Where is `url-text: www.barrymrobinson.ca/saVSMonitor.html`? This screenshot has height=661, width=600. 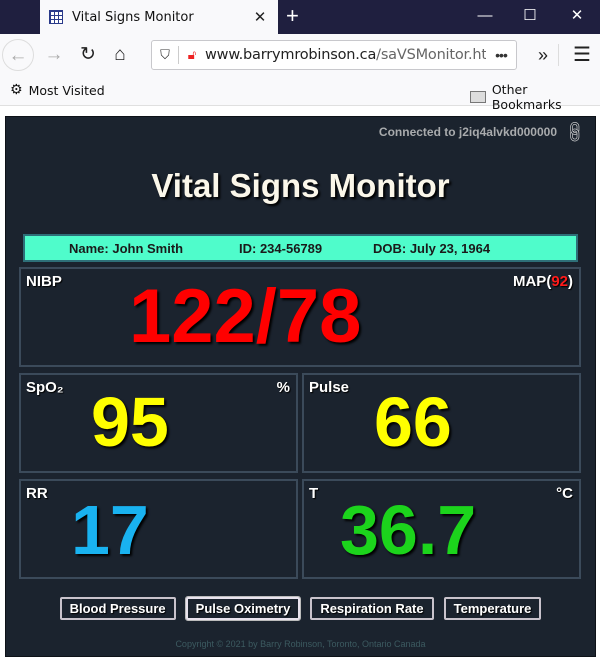 url-text: www.barrymrobinson.ca/saVSMonitor.html is located at coordinates (345, 55).